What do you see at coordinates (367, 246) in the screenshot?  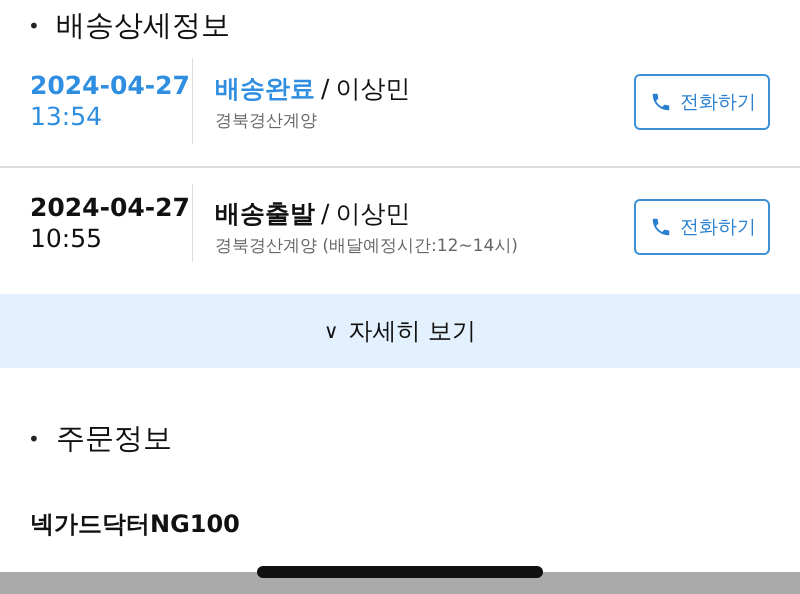 I see `delivery-location: 경북경산계양 (배달예정시간:12~14시)` at bounding box center [367, 246].